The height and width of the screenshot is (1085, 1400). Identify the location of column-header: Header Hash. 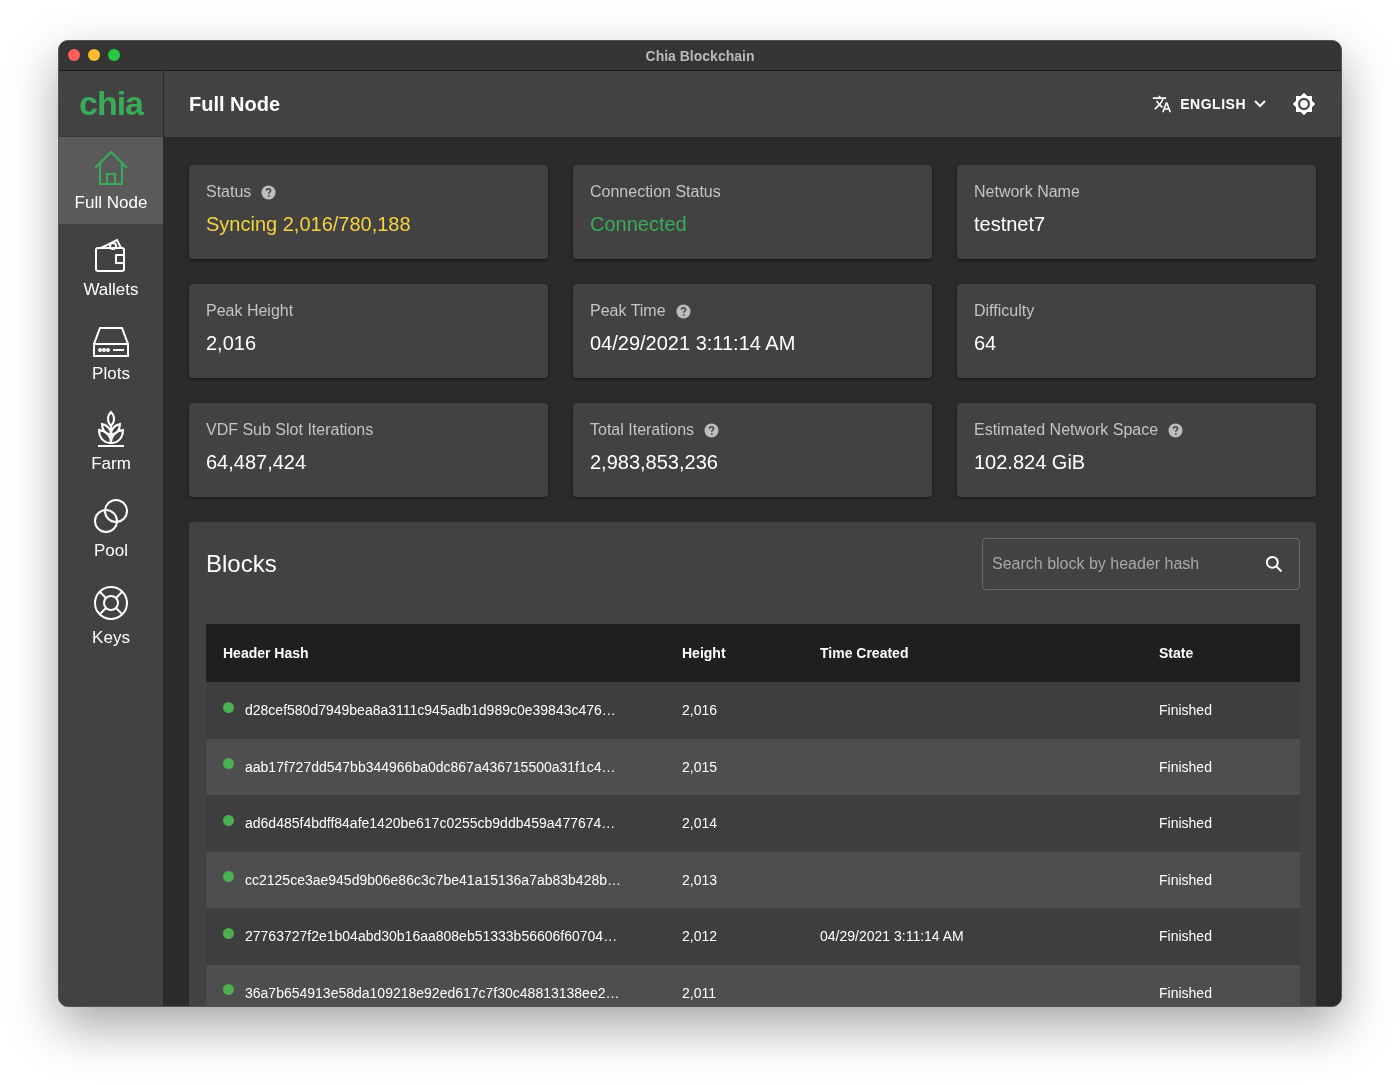
(266, 653).